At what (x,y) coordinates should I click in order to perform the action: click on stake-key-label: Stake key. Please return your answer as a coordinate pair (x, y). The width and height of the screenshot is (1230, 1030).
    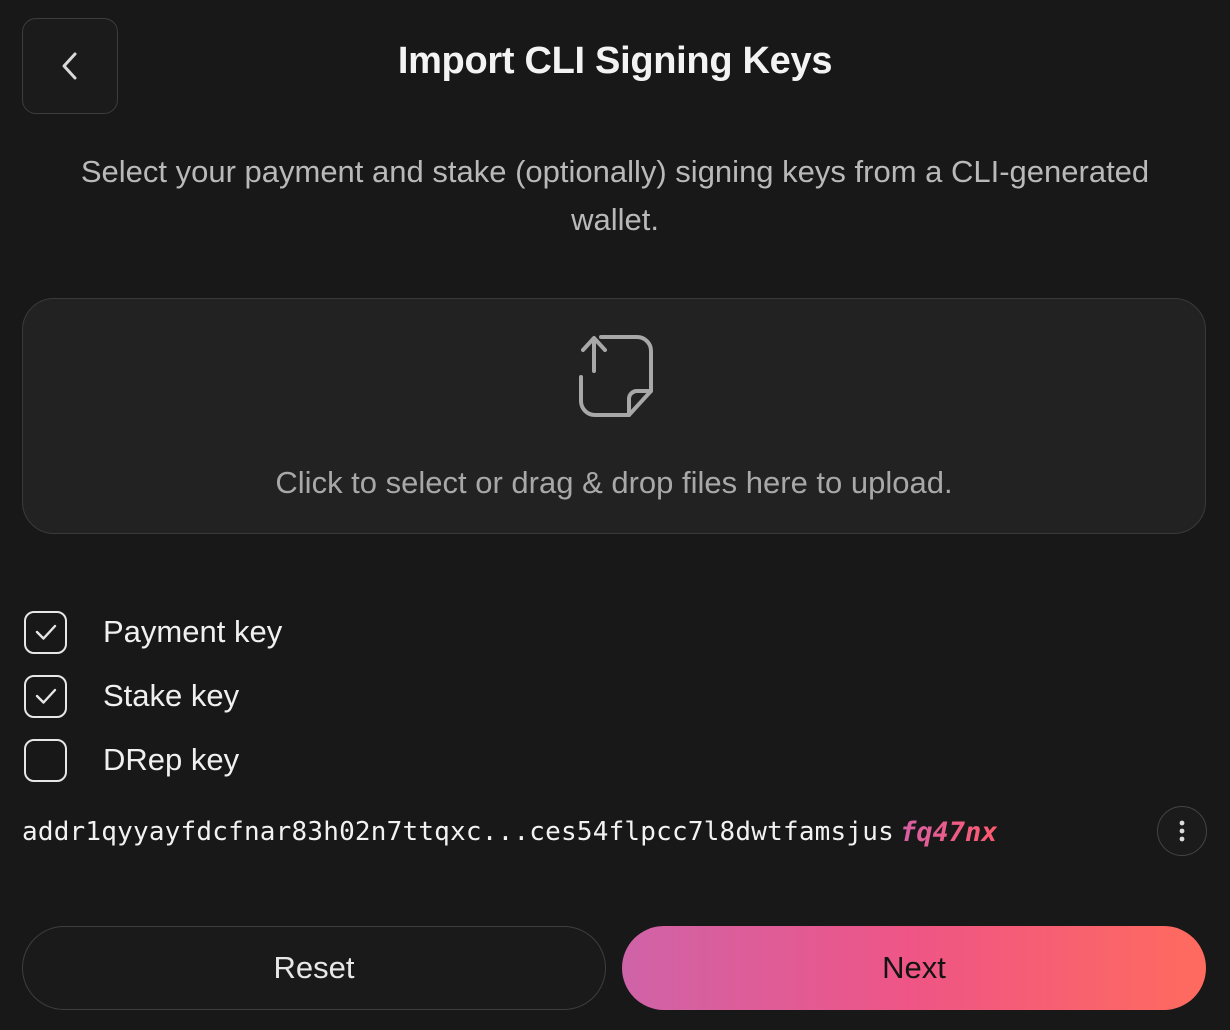
    Looking at the image, I should click on (171, 695).